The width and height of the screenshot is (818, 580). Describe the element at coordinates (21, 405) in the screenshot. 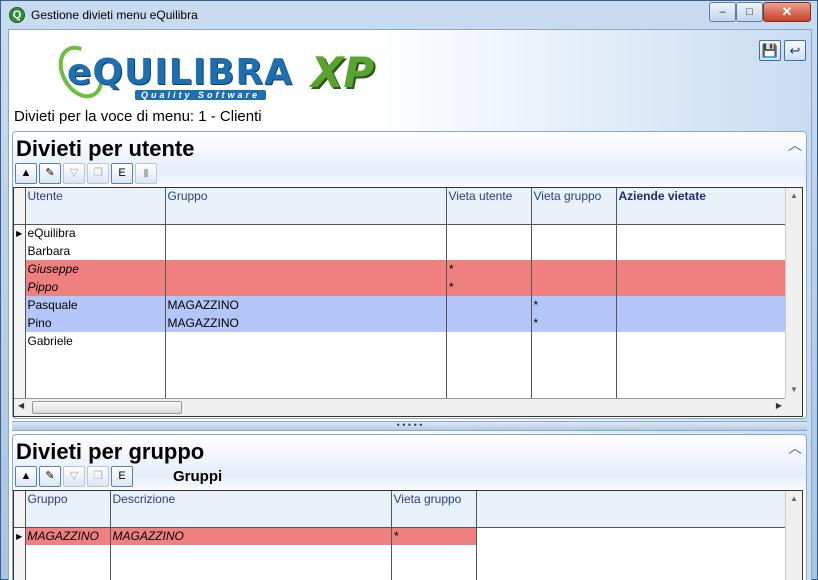

I see `scroll-left-icon: ◀` at that location.